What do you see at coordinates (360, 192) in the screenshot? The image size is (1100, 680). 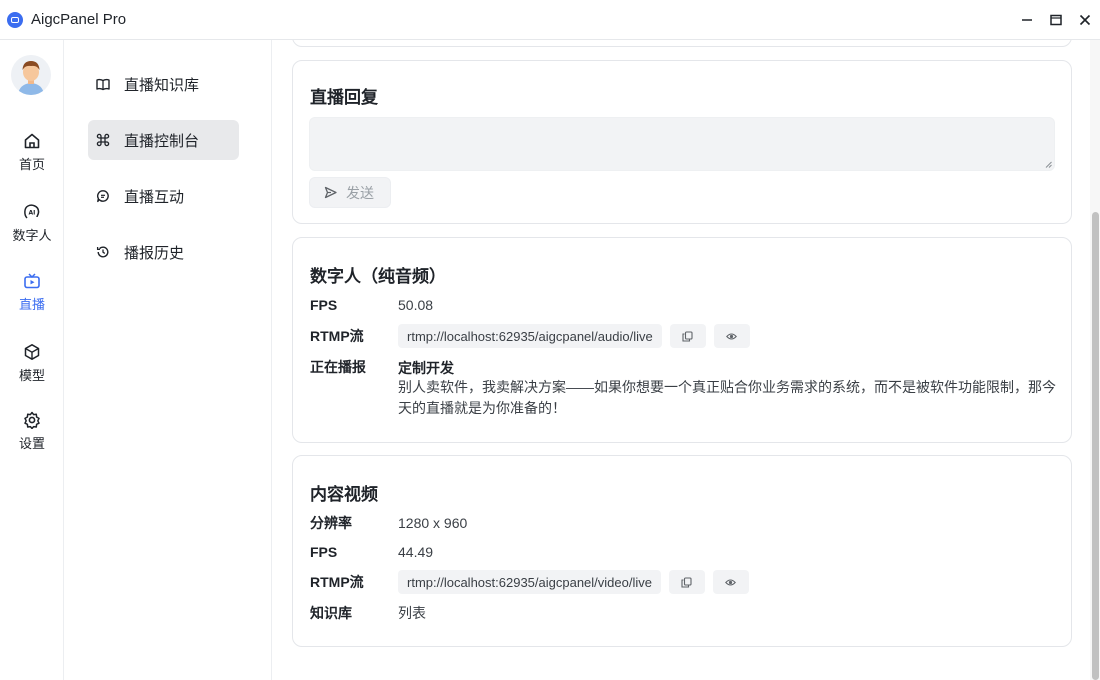 I see `send-button-label: 发送` at bounding box center [360, 192].